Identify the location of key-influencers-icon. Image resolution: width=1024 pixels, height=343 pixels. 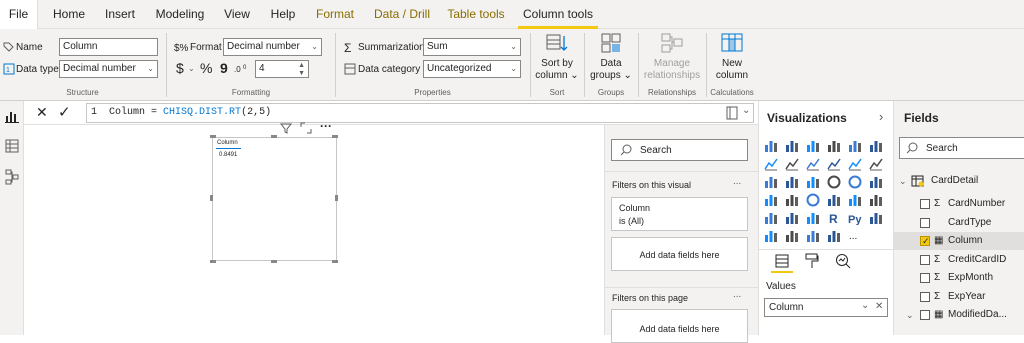
(876, 218).